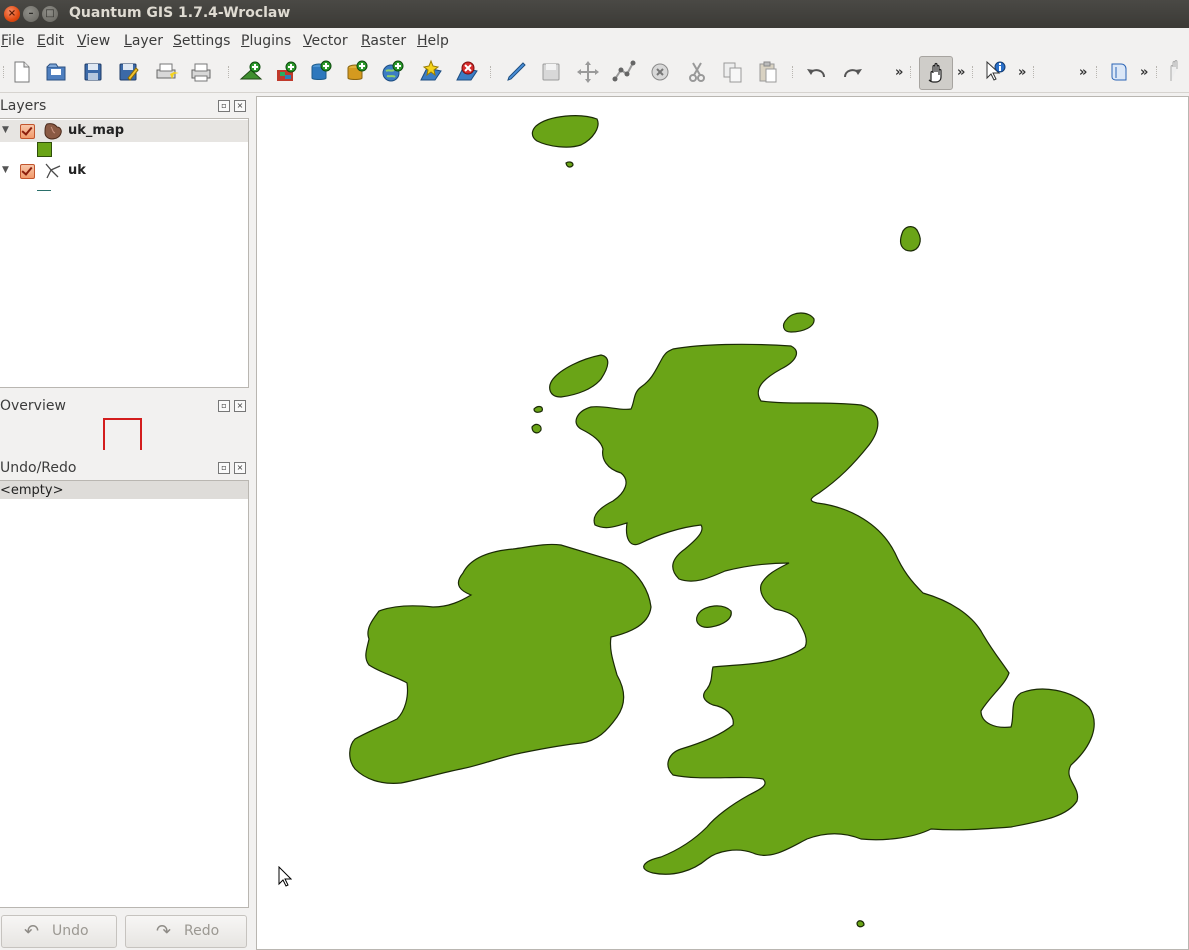  I want to click on close-icon: ×, so click(12, 13).